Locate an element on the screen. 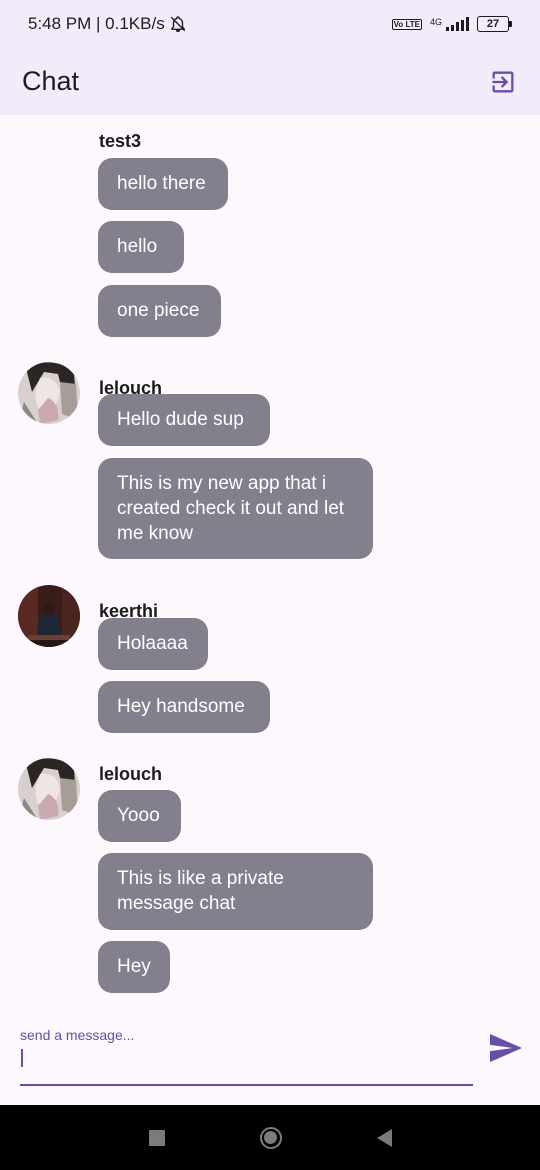  message-bubble: Holaaaa is located at coordinates (153, 644).